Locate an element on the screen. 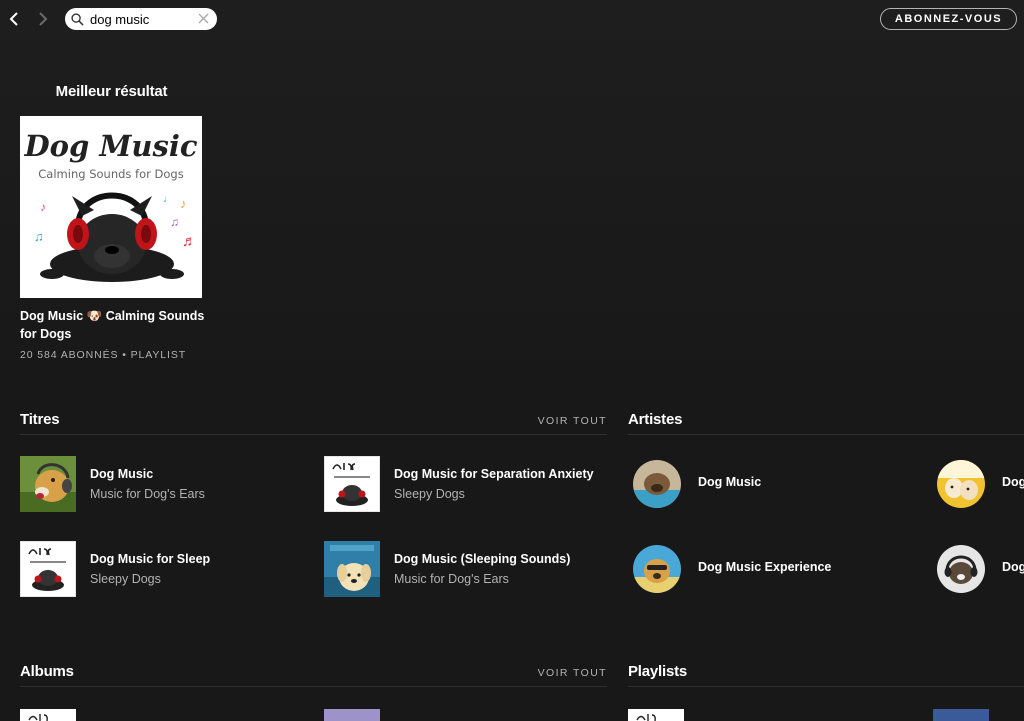  back-button is located at coordinates (14, 19).